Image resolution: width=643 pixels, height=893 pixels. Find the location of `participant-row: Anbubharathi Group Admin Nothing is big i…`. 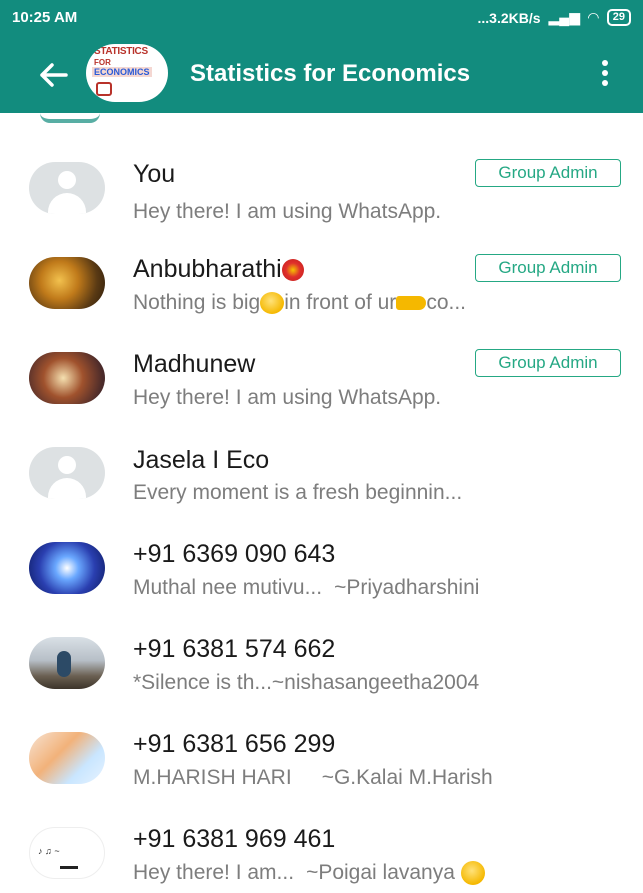

participant-row: Anbubharathi Group Admin Nothing is big i… is located at coordinates (321, 282).